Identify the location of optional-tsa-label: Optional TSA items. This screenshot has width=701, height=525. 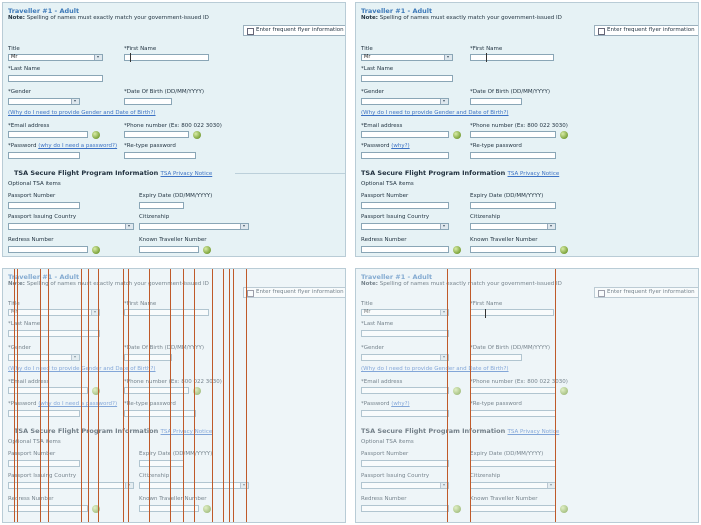
(387, 442).